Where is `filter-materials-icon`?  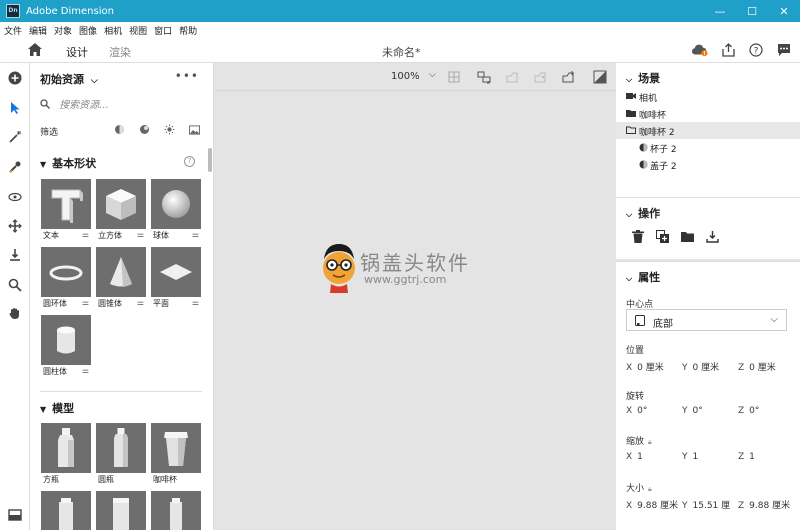
filter-materials-icon is located at coordinates (144, 129).